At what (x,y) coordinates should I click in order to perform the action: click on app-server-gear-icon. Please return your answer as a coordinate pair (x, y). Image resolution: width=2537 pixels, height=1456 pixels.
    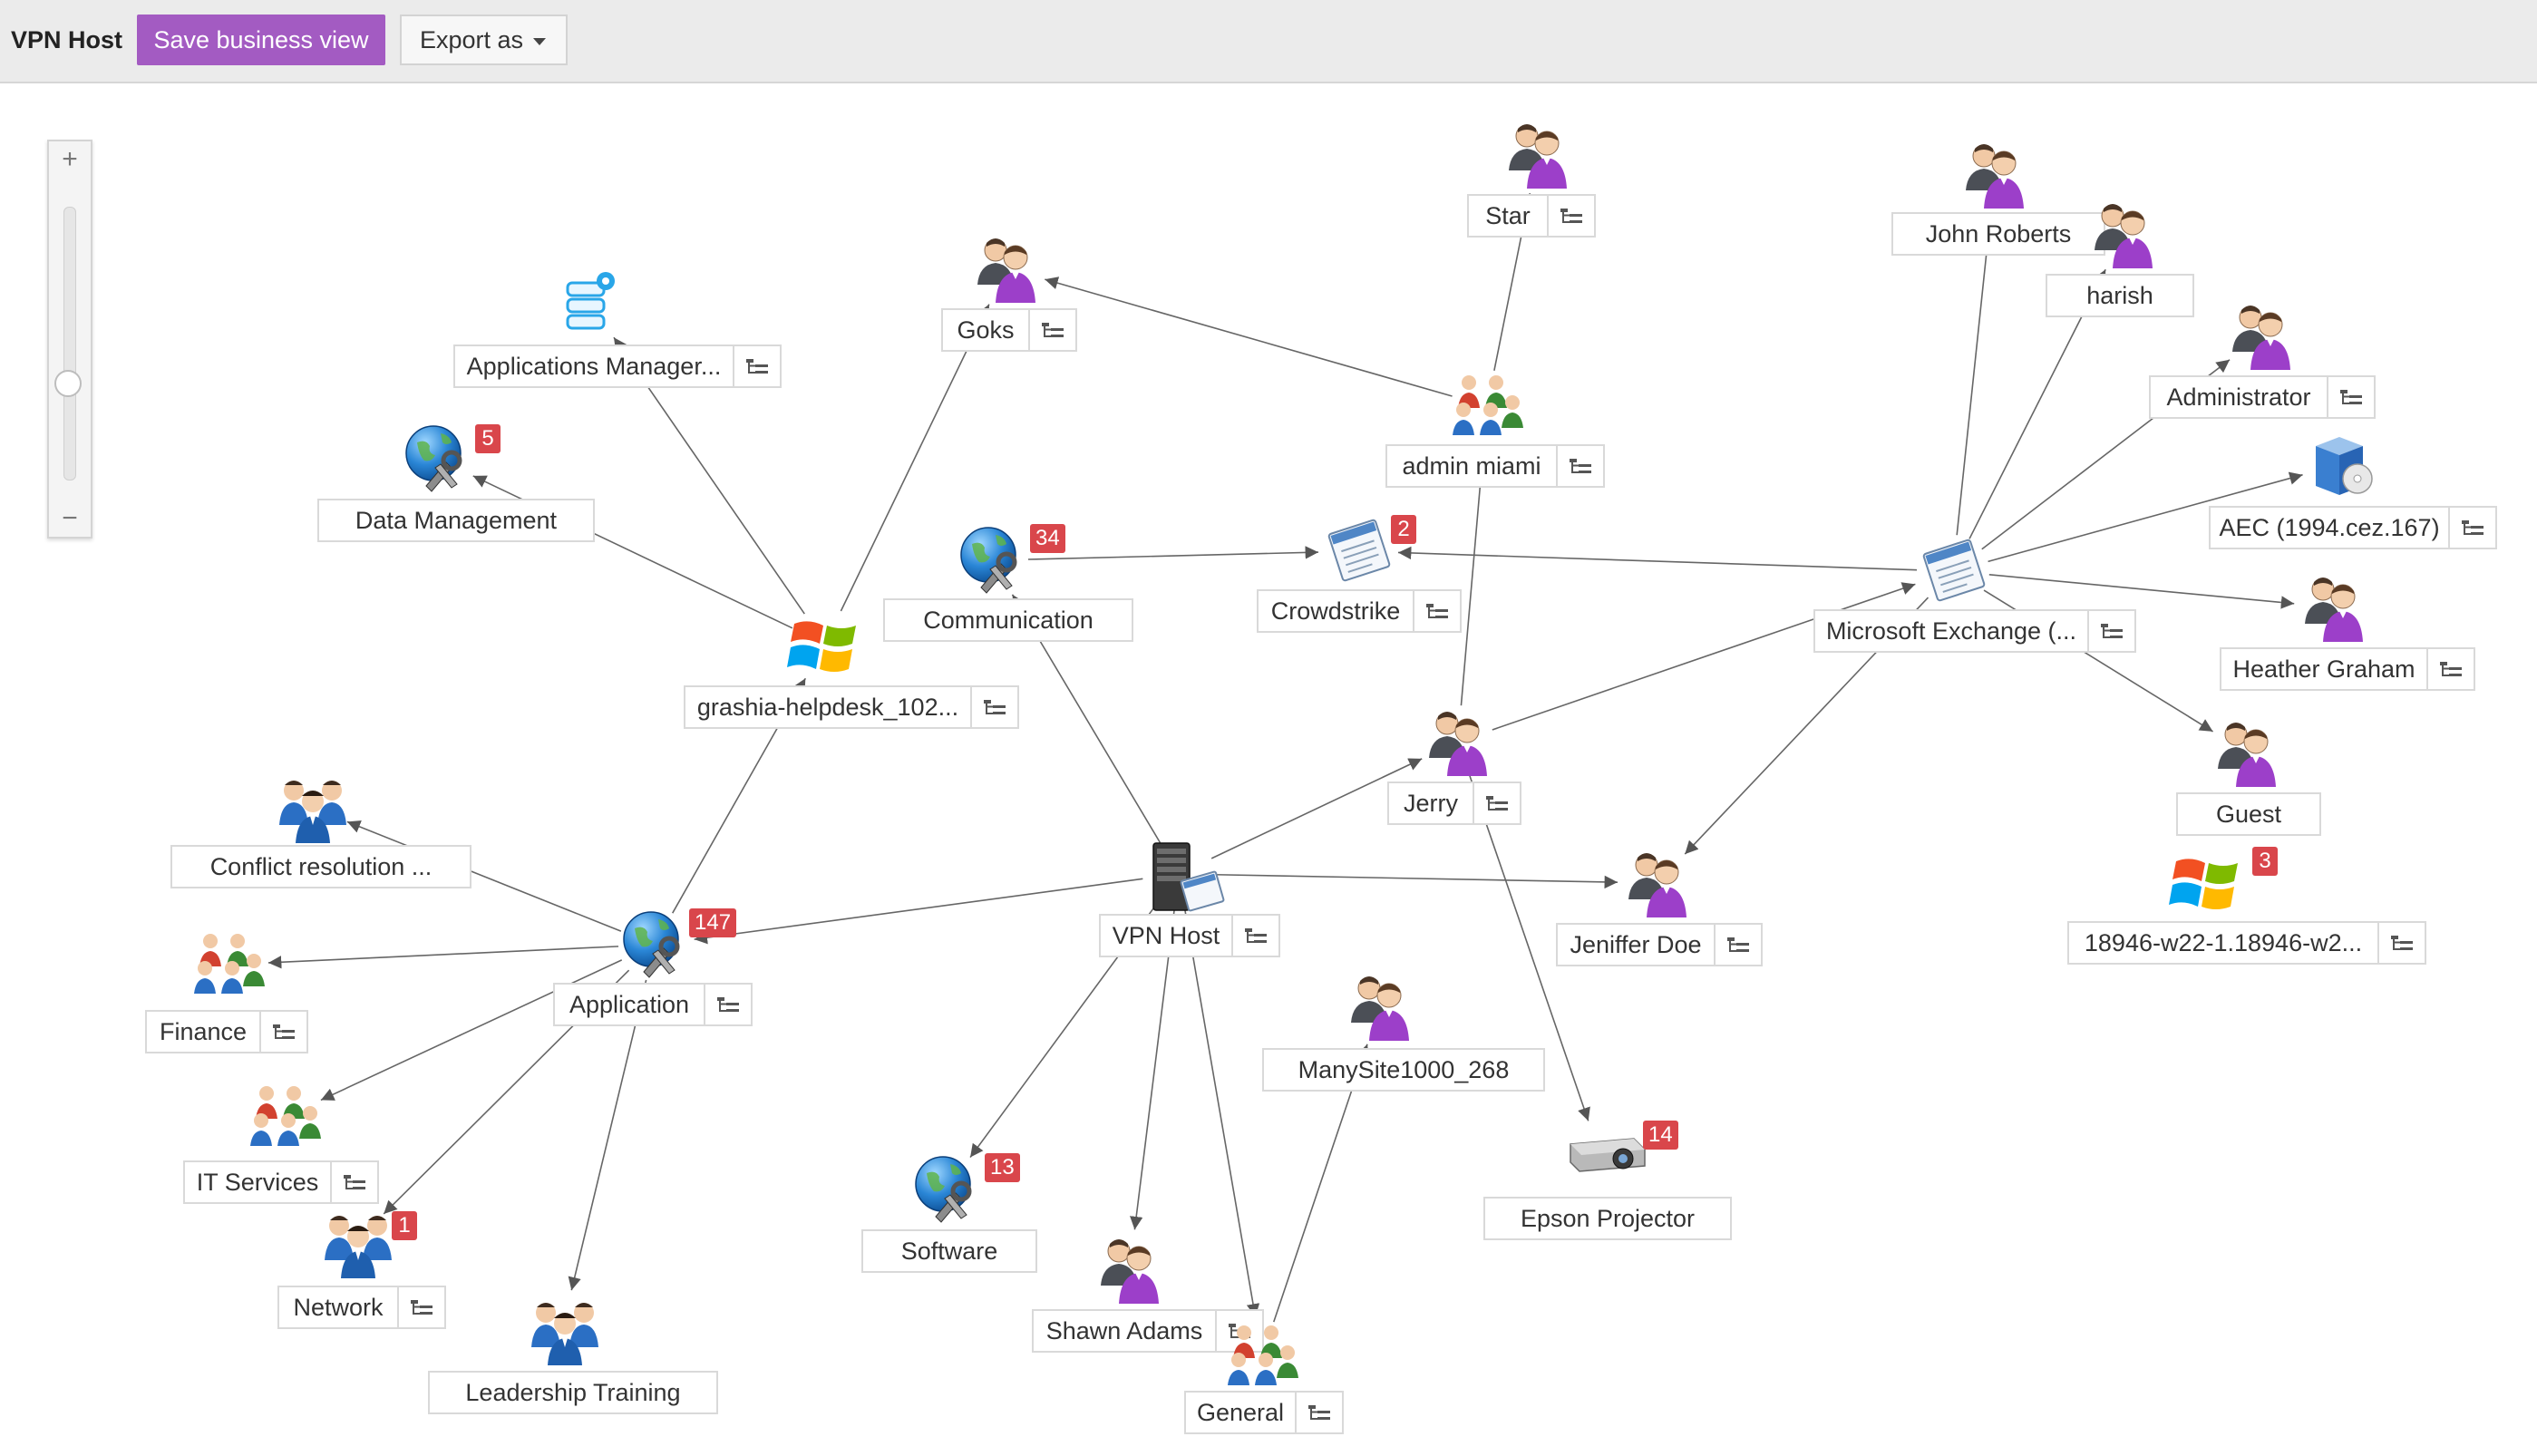
    Looking at the image, I should click on (591, 307).